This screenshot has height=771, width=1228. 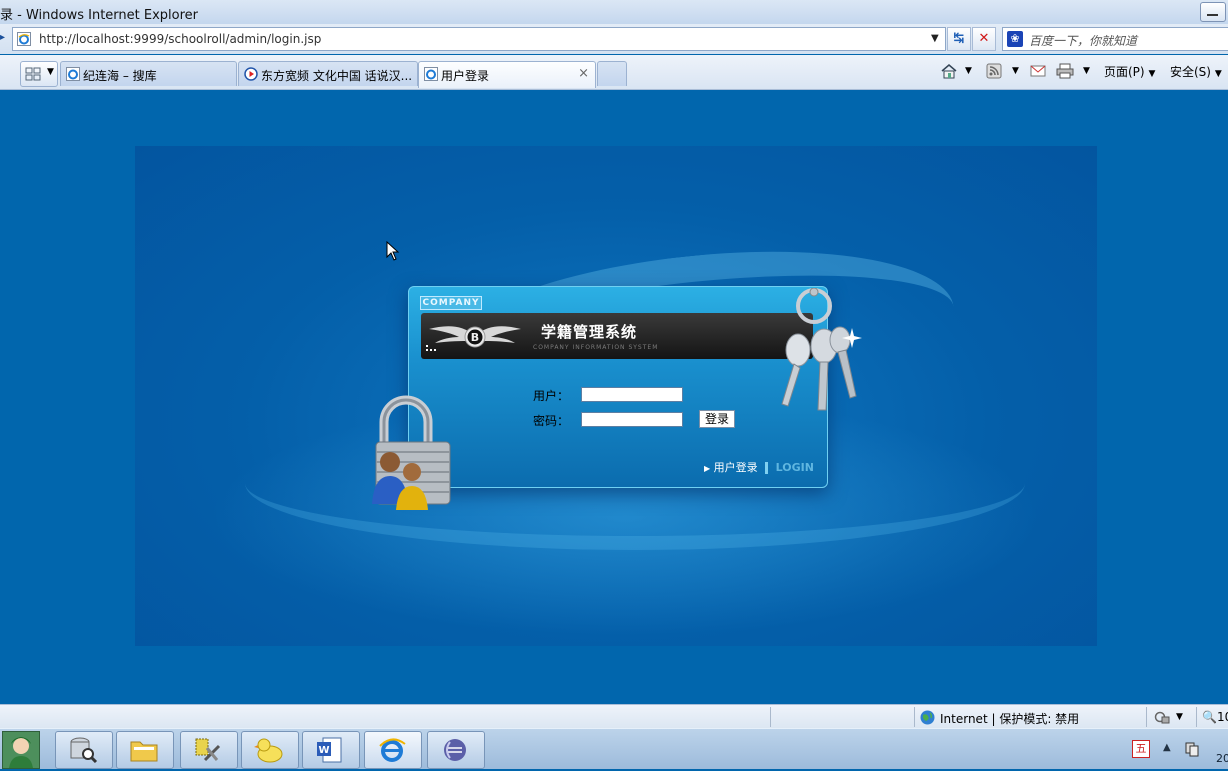 What do you see at coordinates (1222, 758) in the screenshot?
I see `clock-text: 20` at bounding box center [1222, 758].